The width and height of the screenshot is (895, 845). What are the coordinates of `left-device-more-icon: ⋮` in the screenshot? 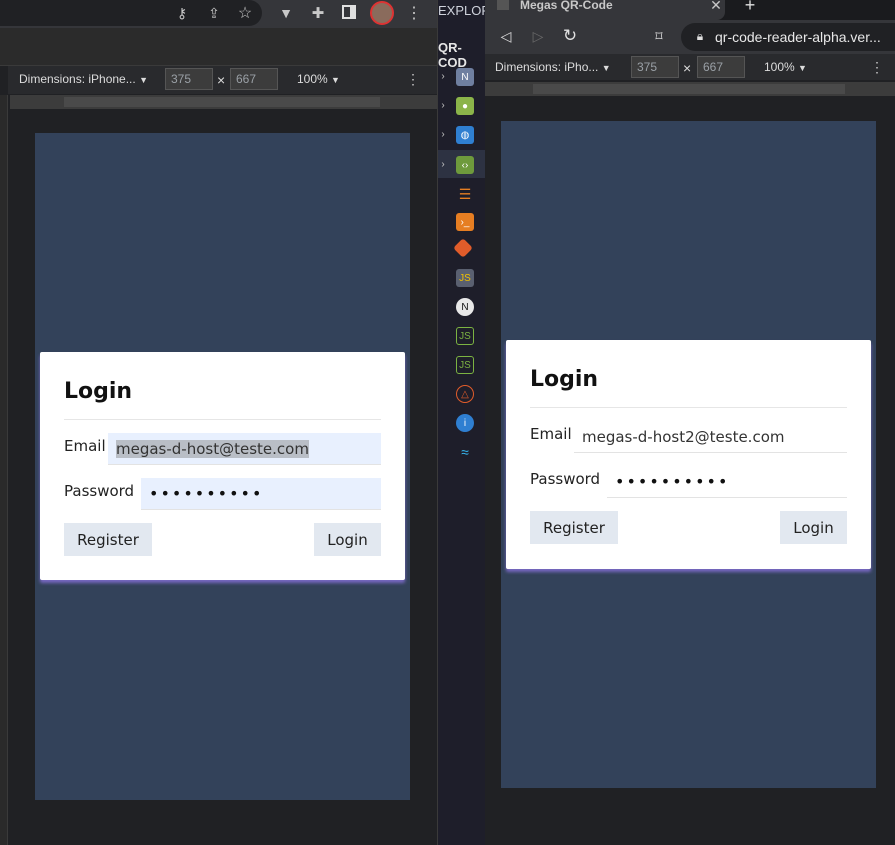 It's located at (413, 79).